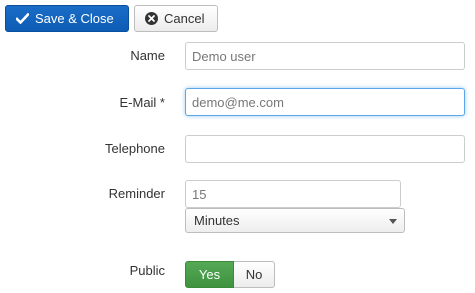 This screenshot has height=293, width=475. I want to click on save-close-label: Save & Close, so click(74, 18).